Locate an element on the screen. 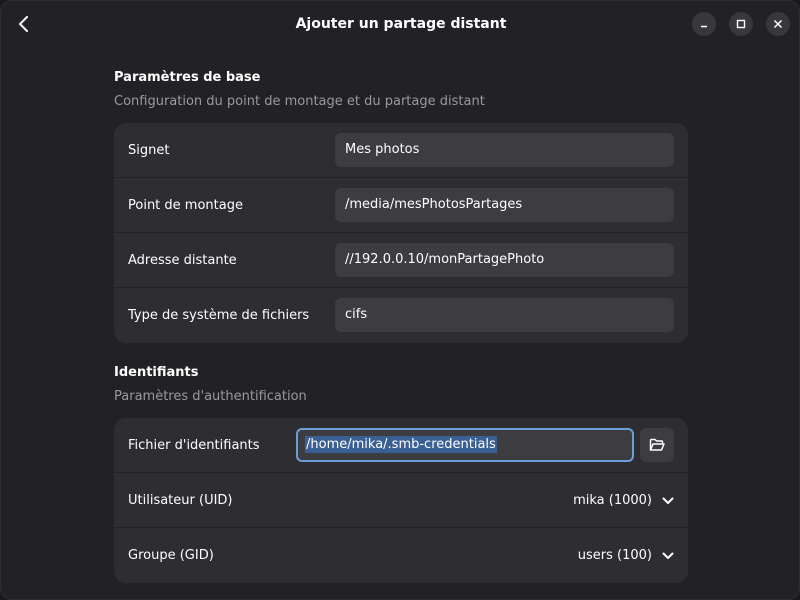 This screenshot has height=600, width=800. group-dropdown: users (100) is located at coordinates (626, 555).